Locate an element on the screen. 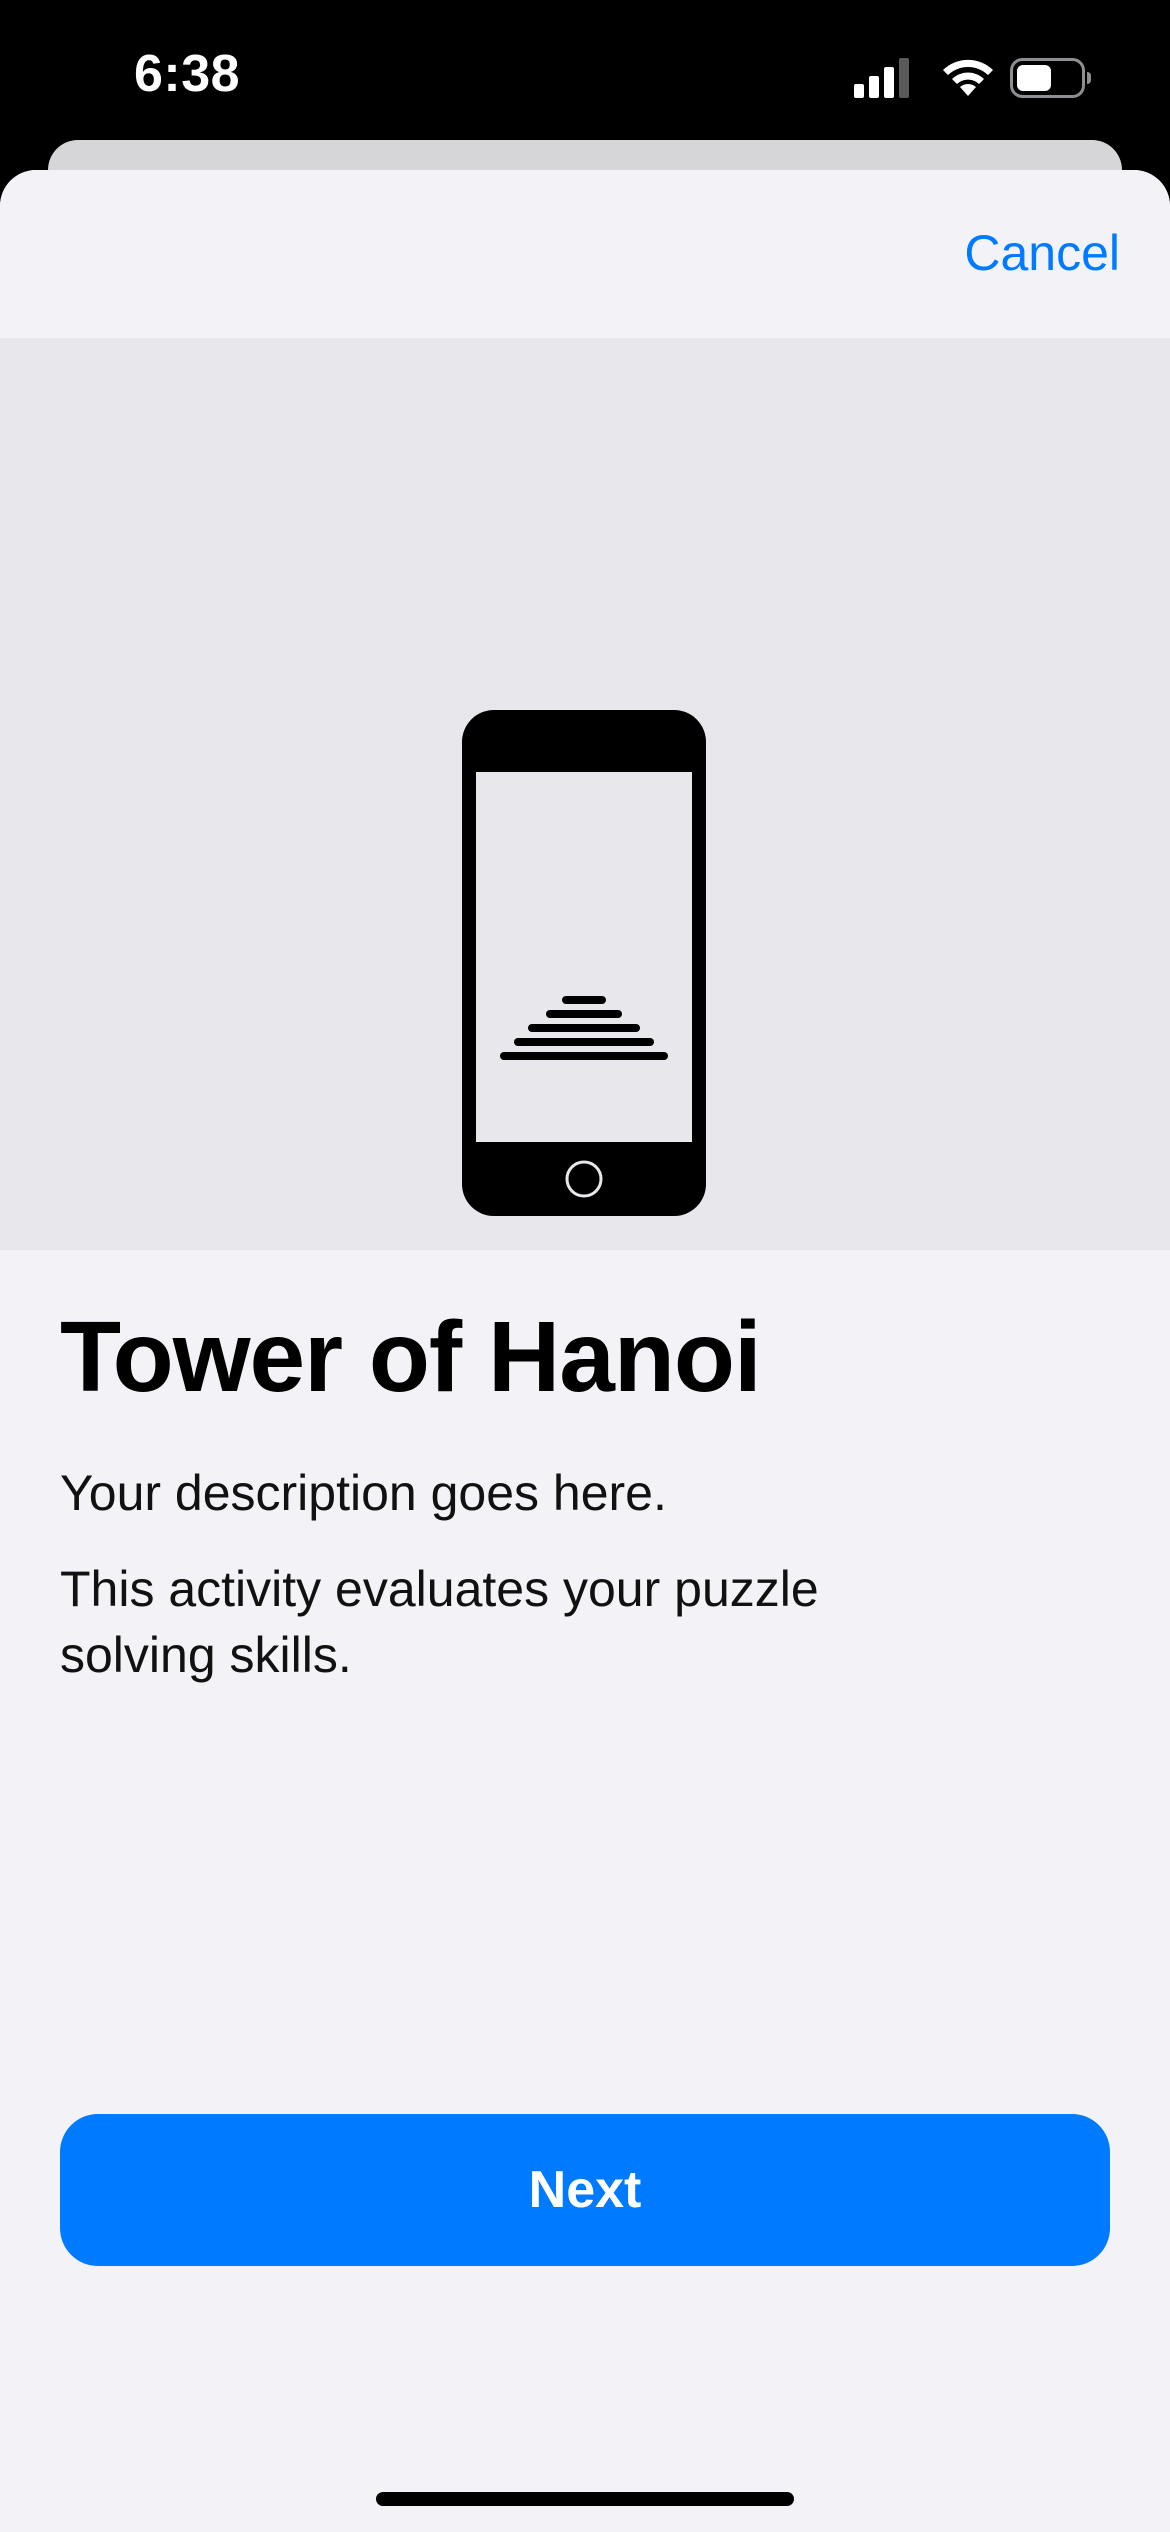 This screenshot has height=2532, width=1170. cancel-button: Cancel is located at coordinates (1042, 253).